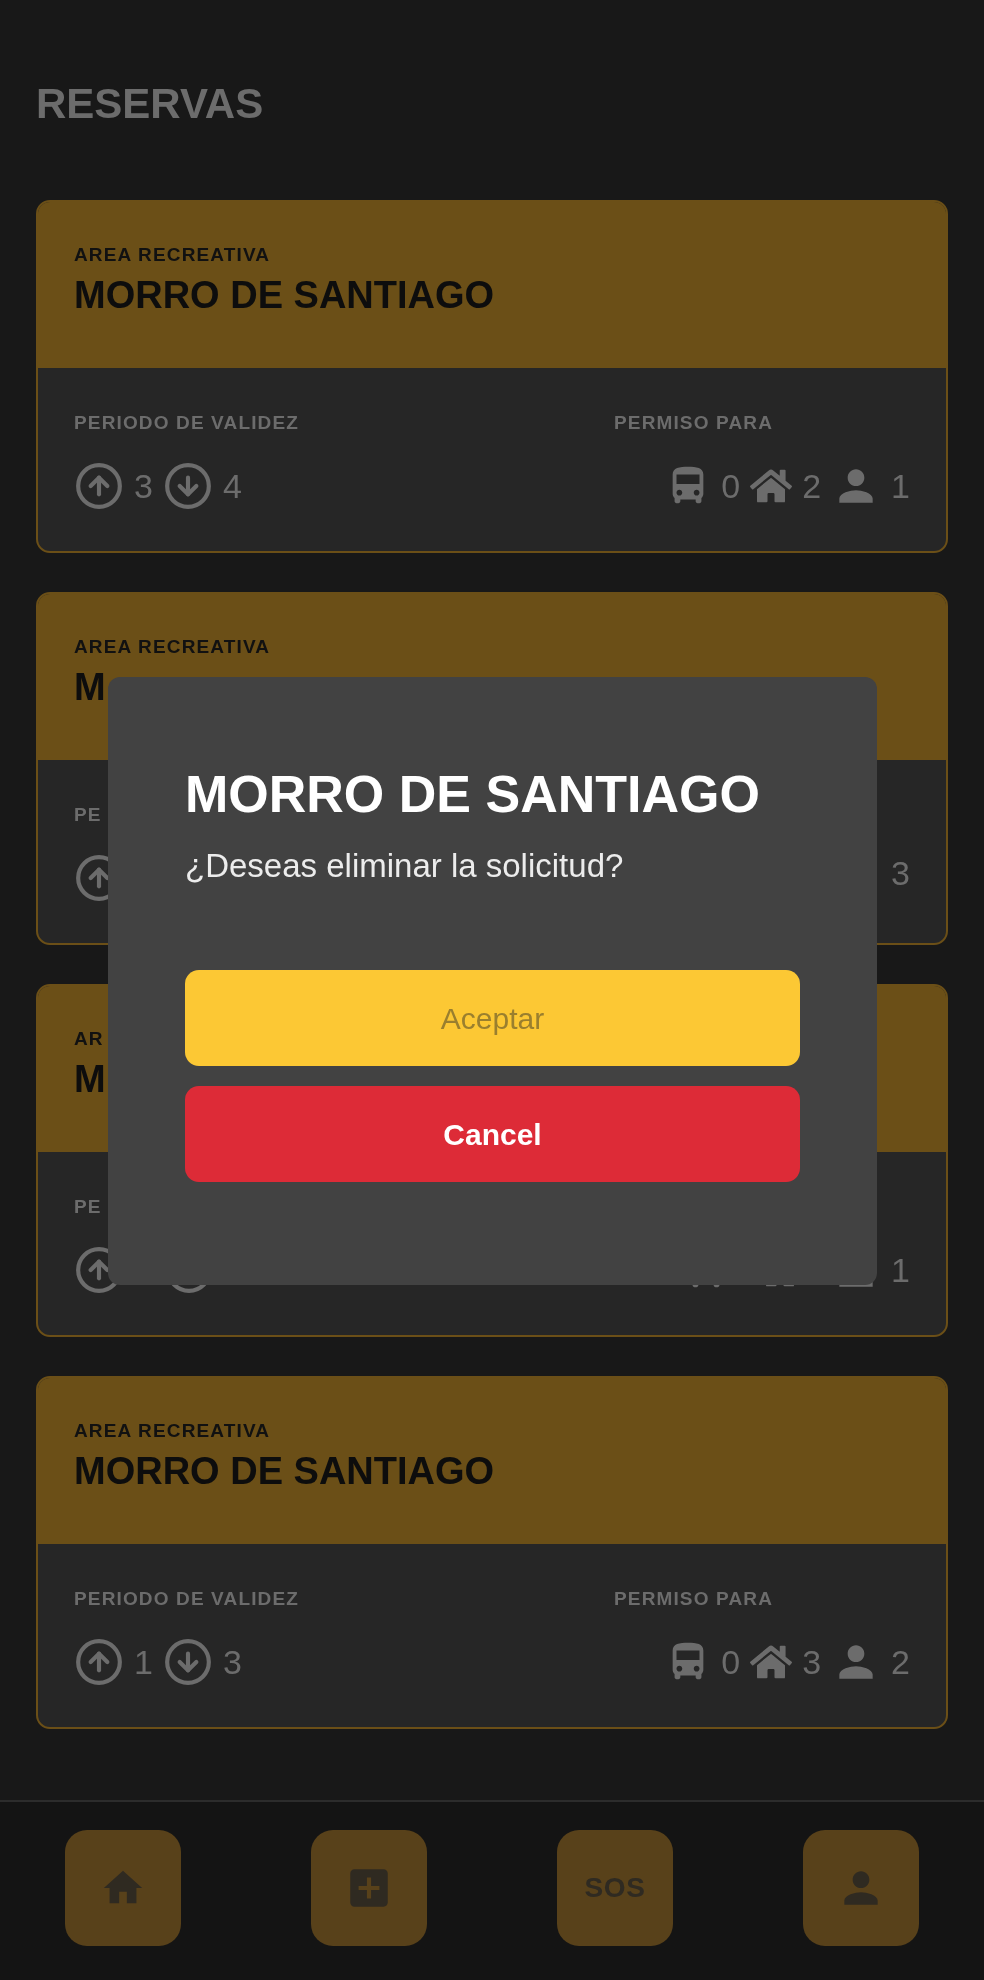  I want to click on dialog-title: MORRO DE SANTIAGO, so click(473, 794).